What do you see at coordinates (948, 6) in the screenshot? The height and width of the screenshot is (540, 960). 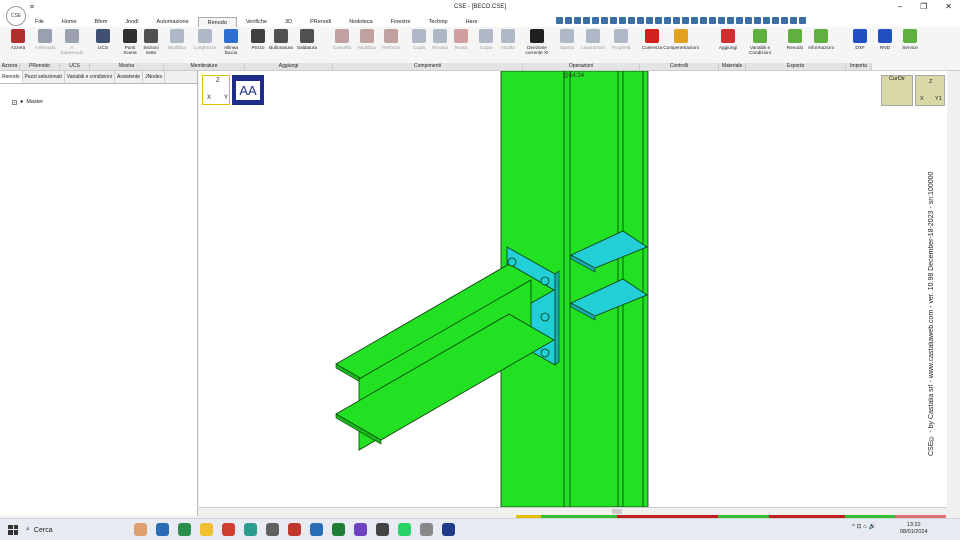 I see `close-button: ✕` at bounding box center [948, 6].